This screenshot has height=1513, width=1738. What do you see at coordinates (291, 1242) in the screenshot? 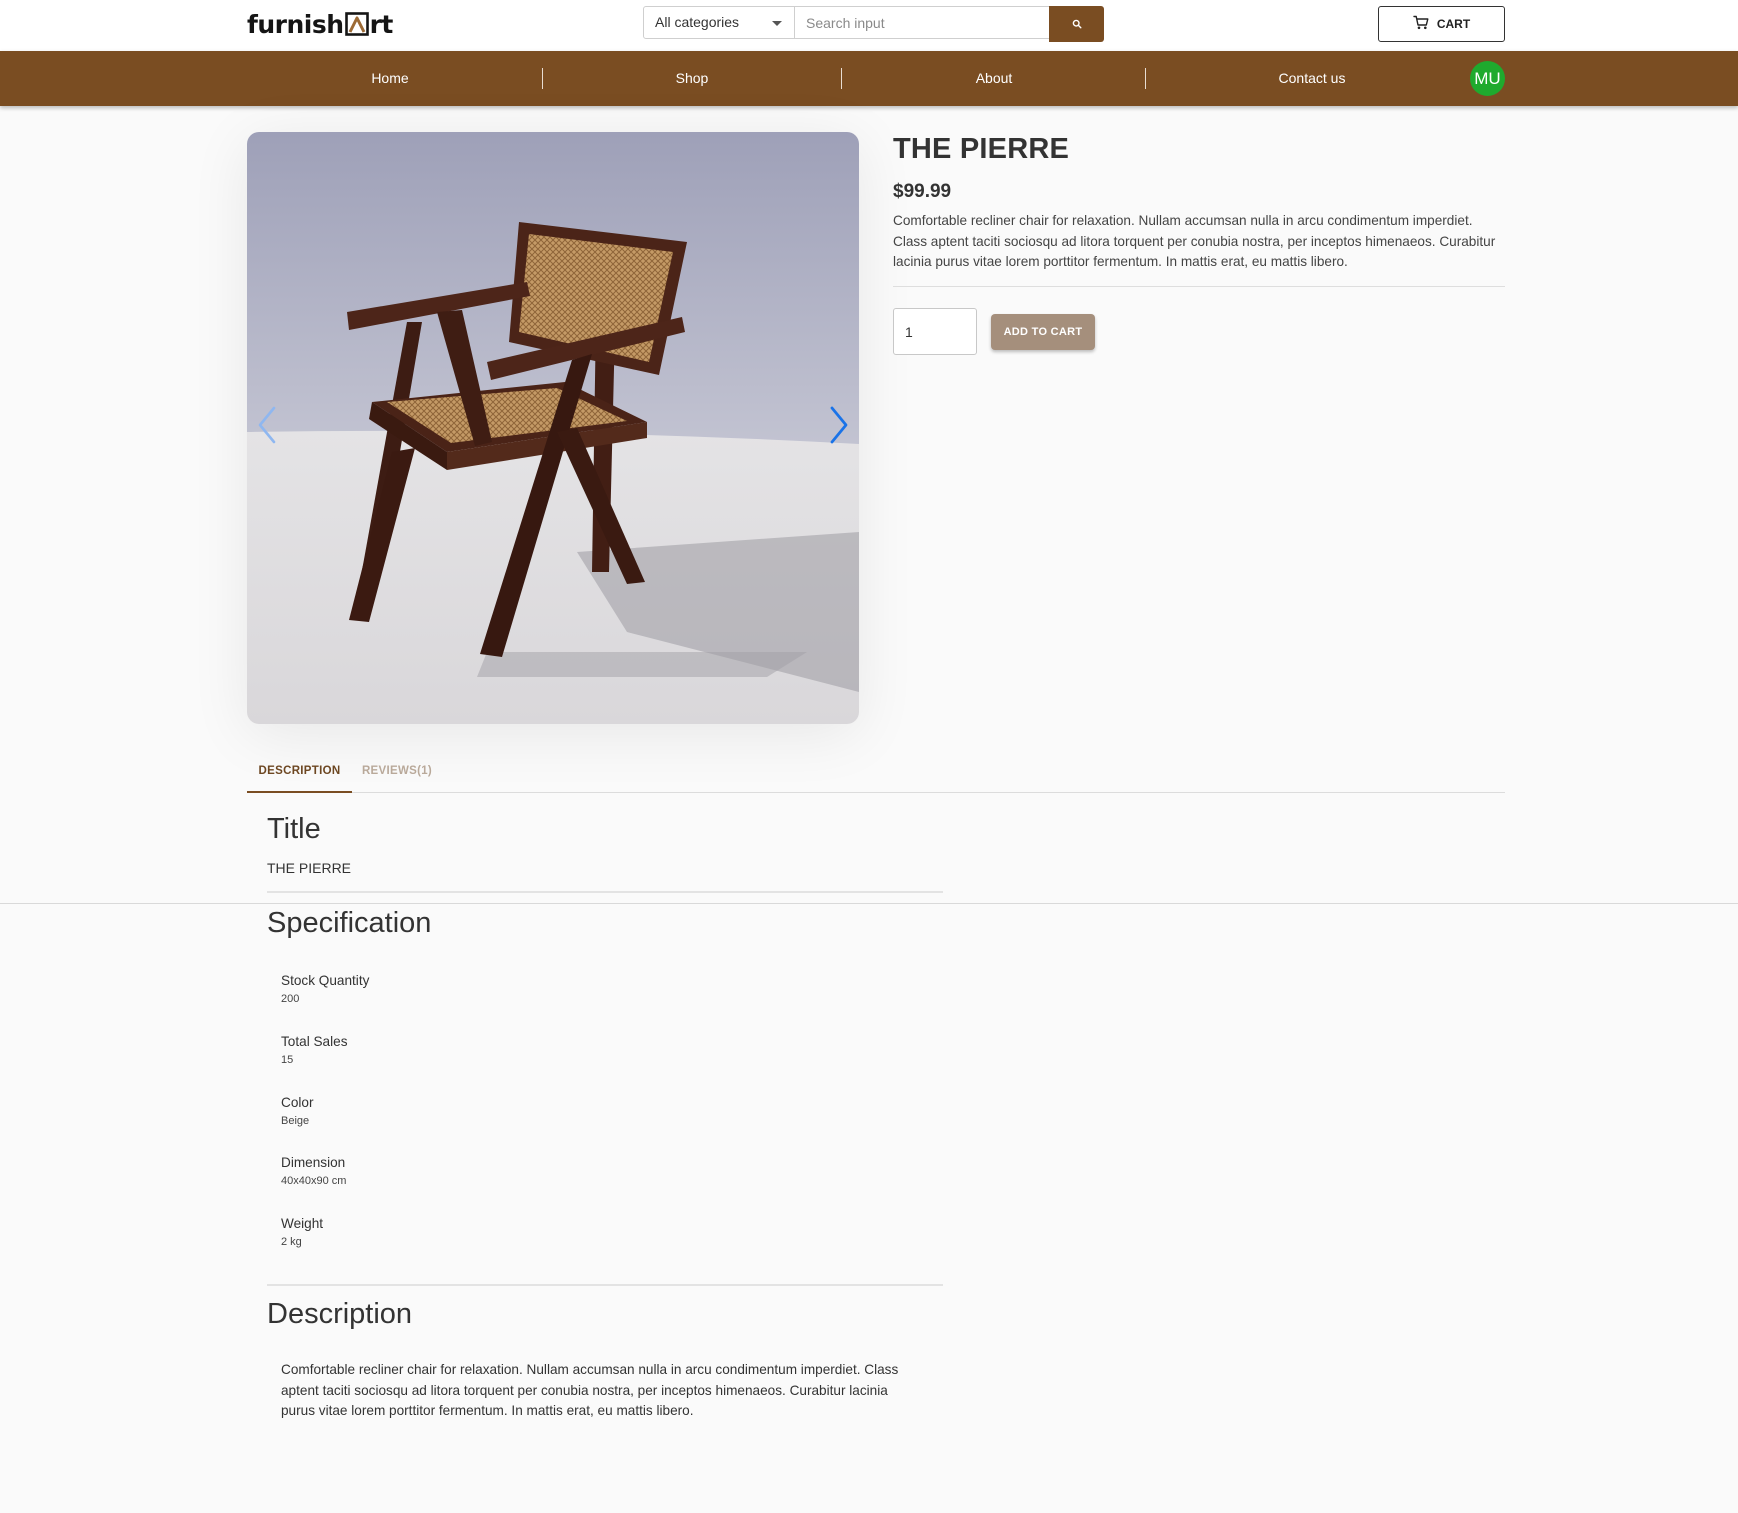
I see `spec-value: 2 kg` at bounding box center [291, 1242].